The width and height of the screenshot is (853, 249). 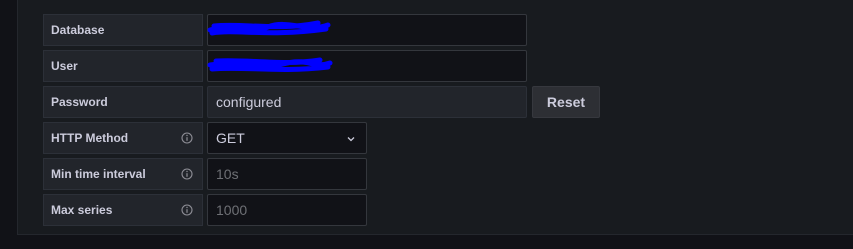 I want to click on user-label-text: User, so click(x=64, y=66).